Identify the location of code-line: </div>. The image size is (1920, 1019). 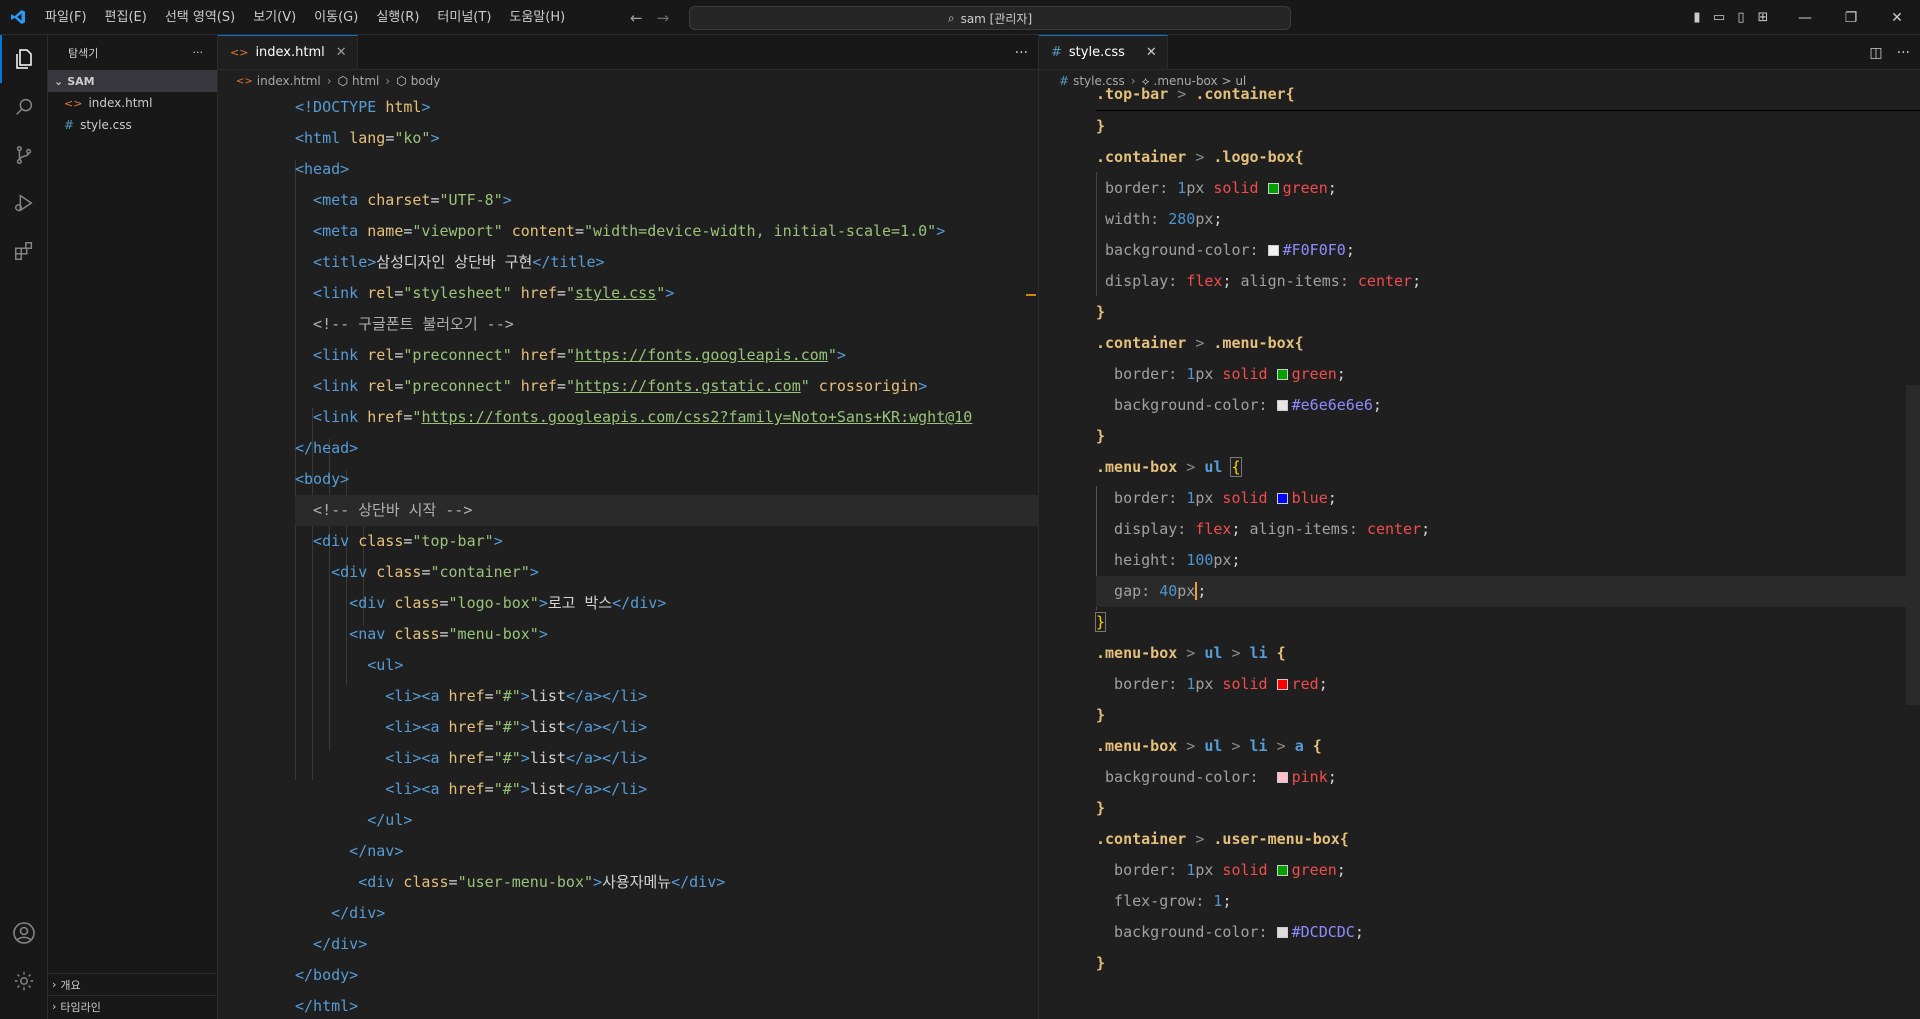
(331, 944).